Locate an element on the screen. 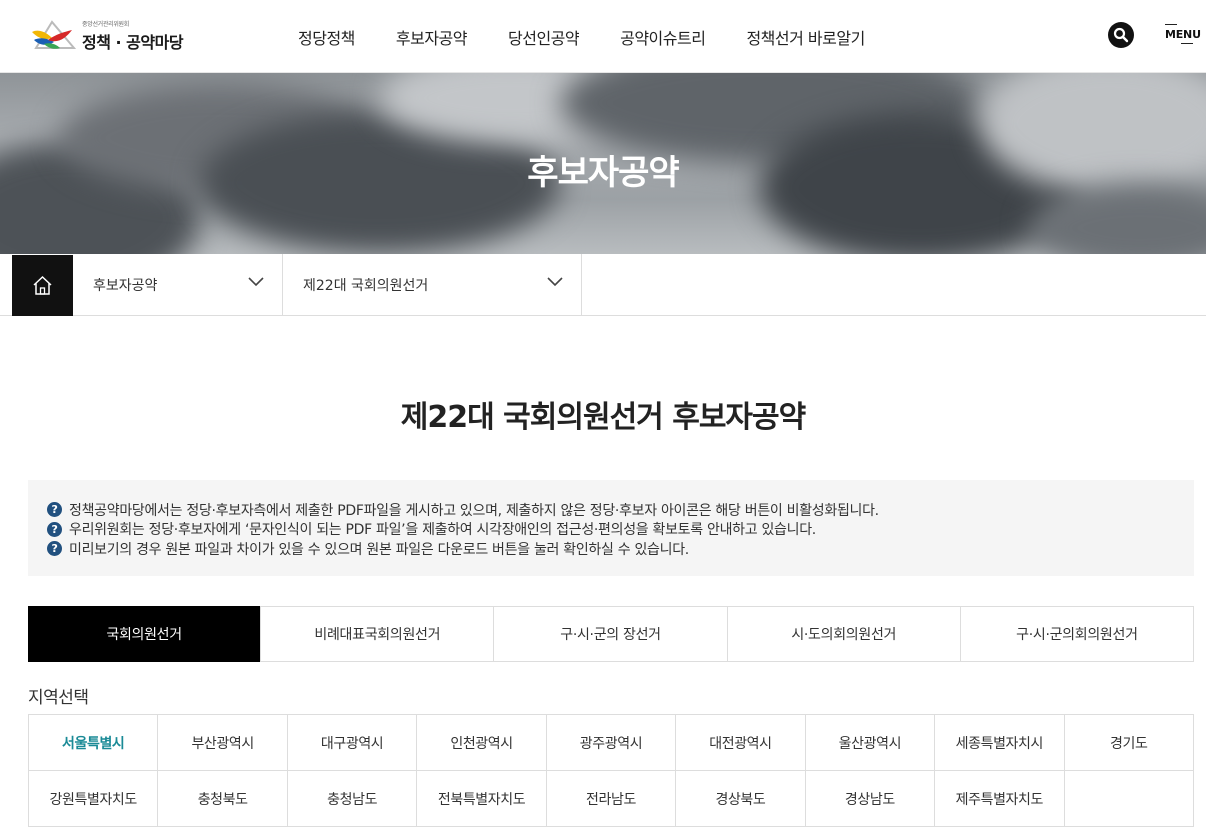  tab-provincial-council: 시·도의회의원선거 is located at coordinates (844, 634).